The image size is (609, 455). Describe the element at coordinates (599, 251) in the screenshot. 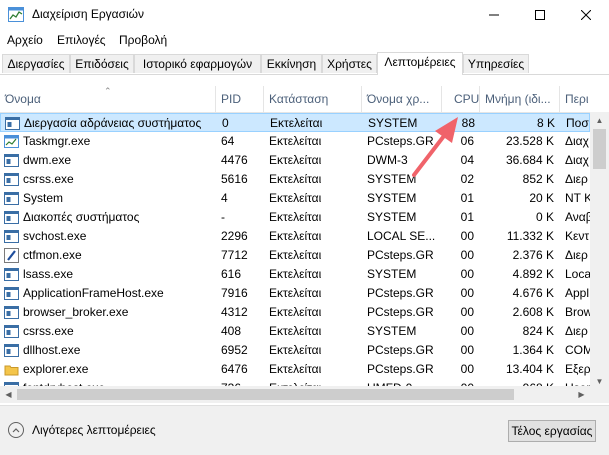

I see `vertical-scrollbar: ▲ ▼` at that location.